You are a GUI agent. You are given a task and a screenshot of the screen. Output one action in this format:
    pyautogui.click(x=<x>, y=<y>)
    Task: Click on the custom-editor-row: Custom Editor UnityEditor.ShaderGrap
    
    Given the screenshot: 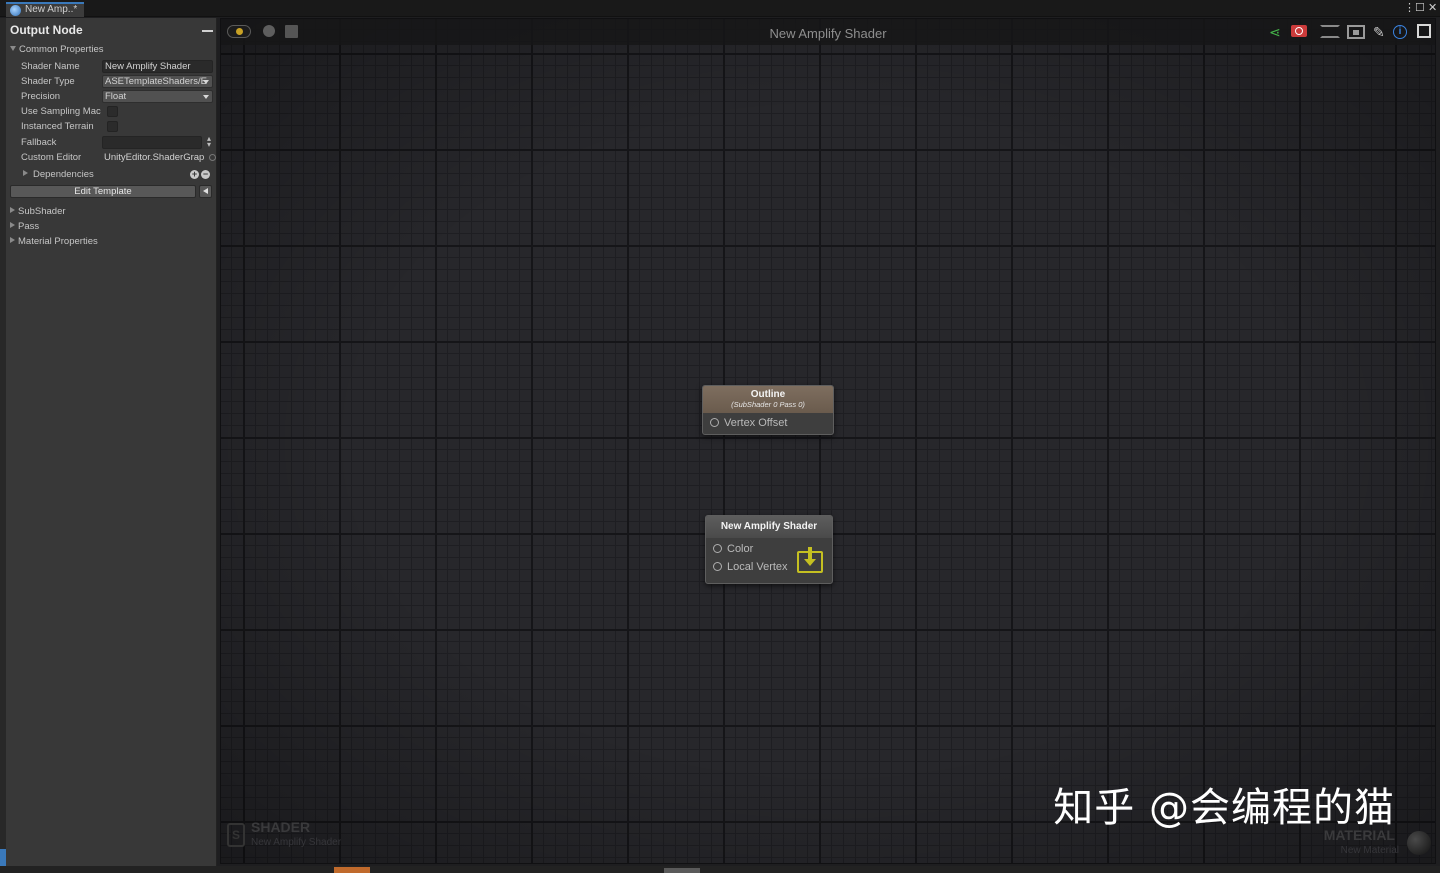 What is the action you would take?
    pyautogui.click(x=118, y=158)
    